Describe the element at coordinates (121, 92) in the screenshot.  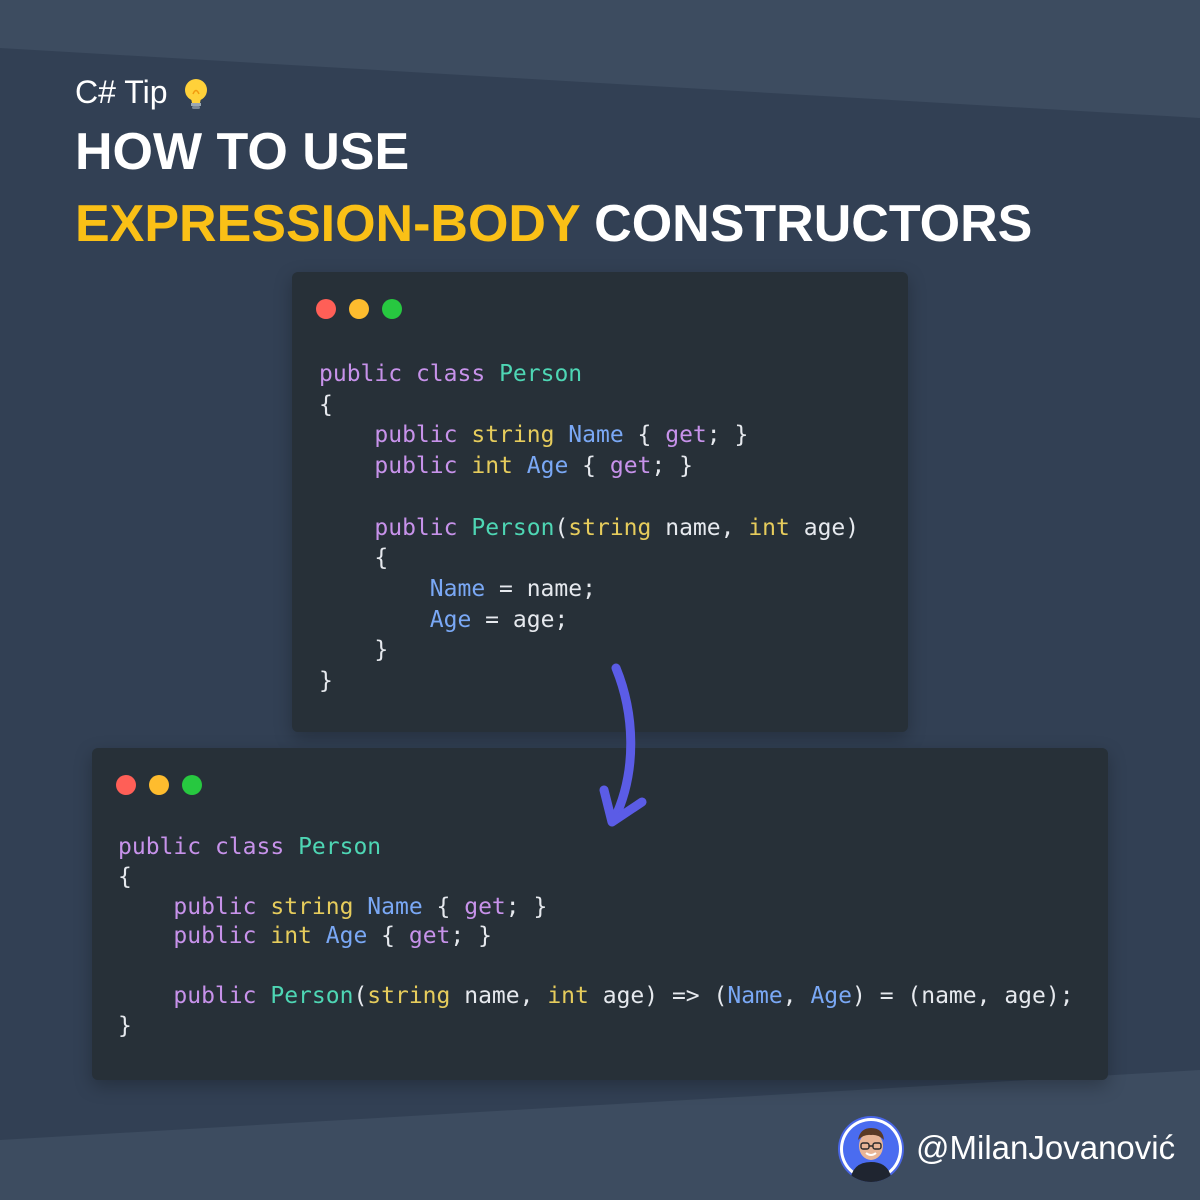
I see `tip-text: C# Tip` at that location.